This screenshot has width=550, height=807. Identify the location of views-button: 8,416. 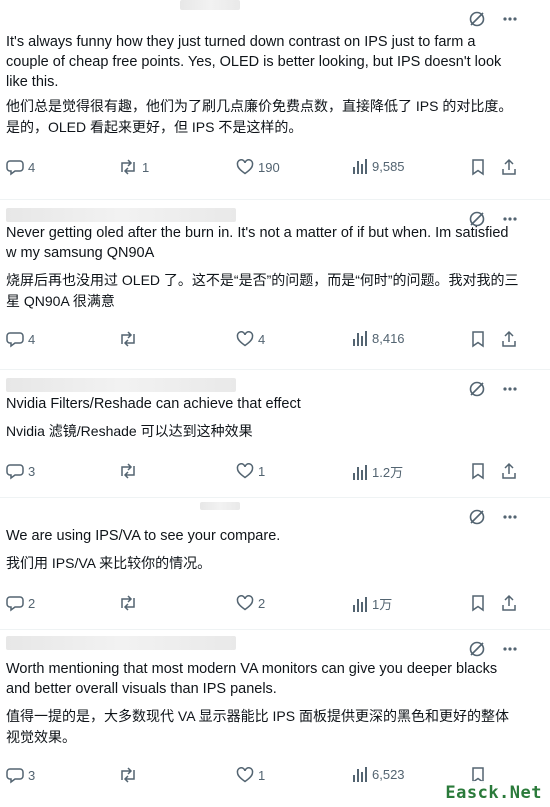
(378, 338).